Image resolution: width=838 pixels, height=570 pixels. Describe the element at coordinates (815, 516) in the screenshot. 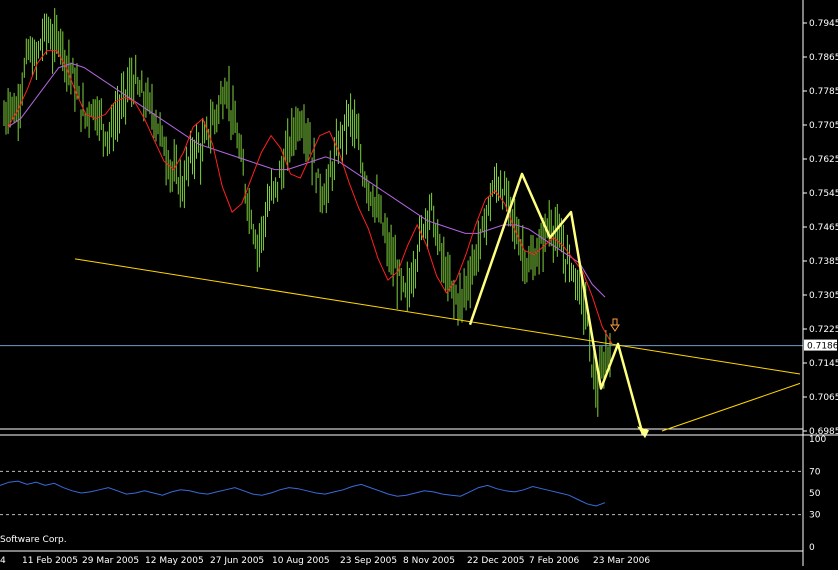

I see `rsi-tick-label: 30` at that location.